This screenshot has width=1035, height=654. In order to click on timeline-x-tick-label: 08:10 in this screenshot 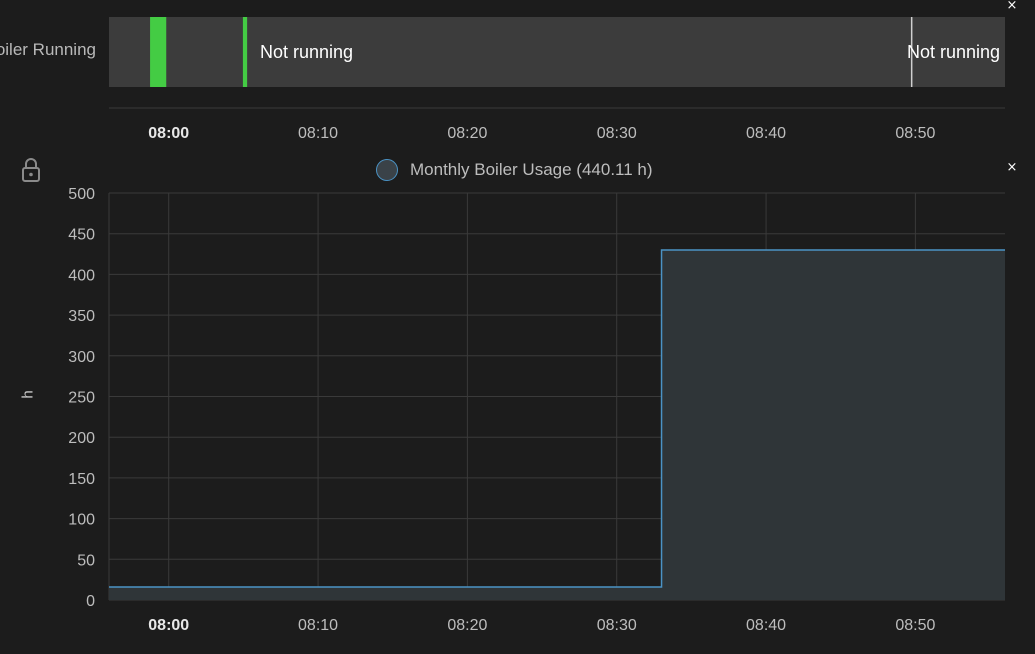, I will do `click(318, 133)`.